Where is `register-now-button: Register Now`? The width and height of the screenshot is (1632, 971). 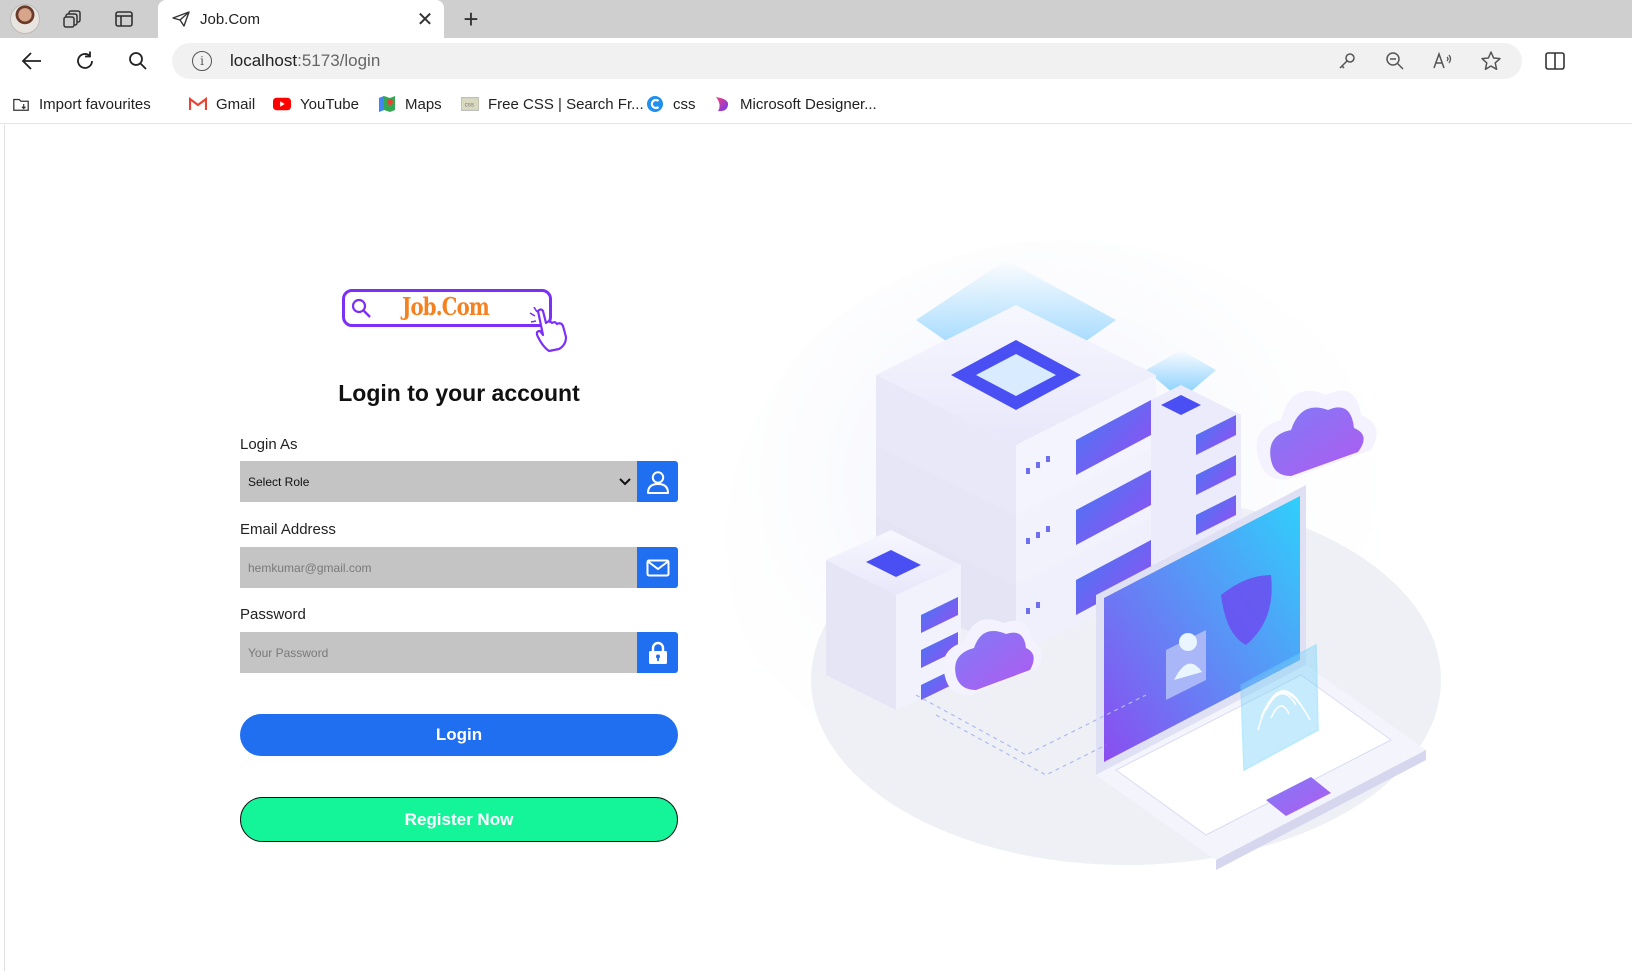
register-now-button: Register Now is located at coordinates (459, 819).